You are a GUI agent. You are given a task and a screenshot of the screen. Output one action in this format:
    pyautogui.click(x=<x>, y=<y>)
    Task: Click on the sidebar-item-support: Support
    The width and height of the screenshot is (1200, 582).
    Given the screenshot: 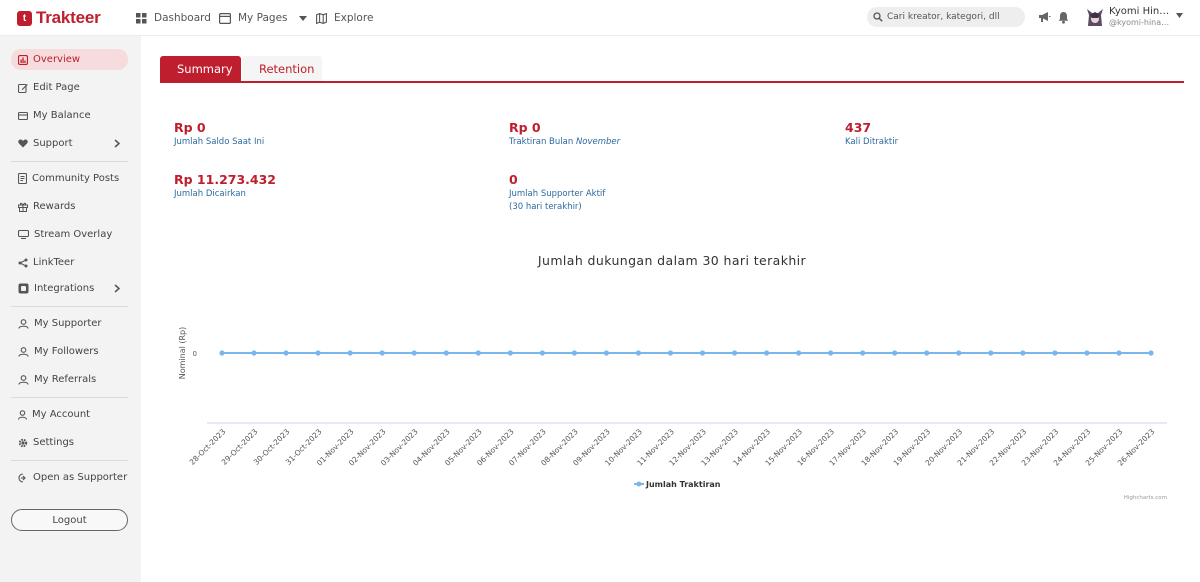 What is the action you would take?
    pyautogui.click(x=69, y=143)
    